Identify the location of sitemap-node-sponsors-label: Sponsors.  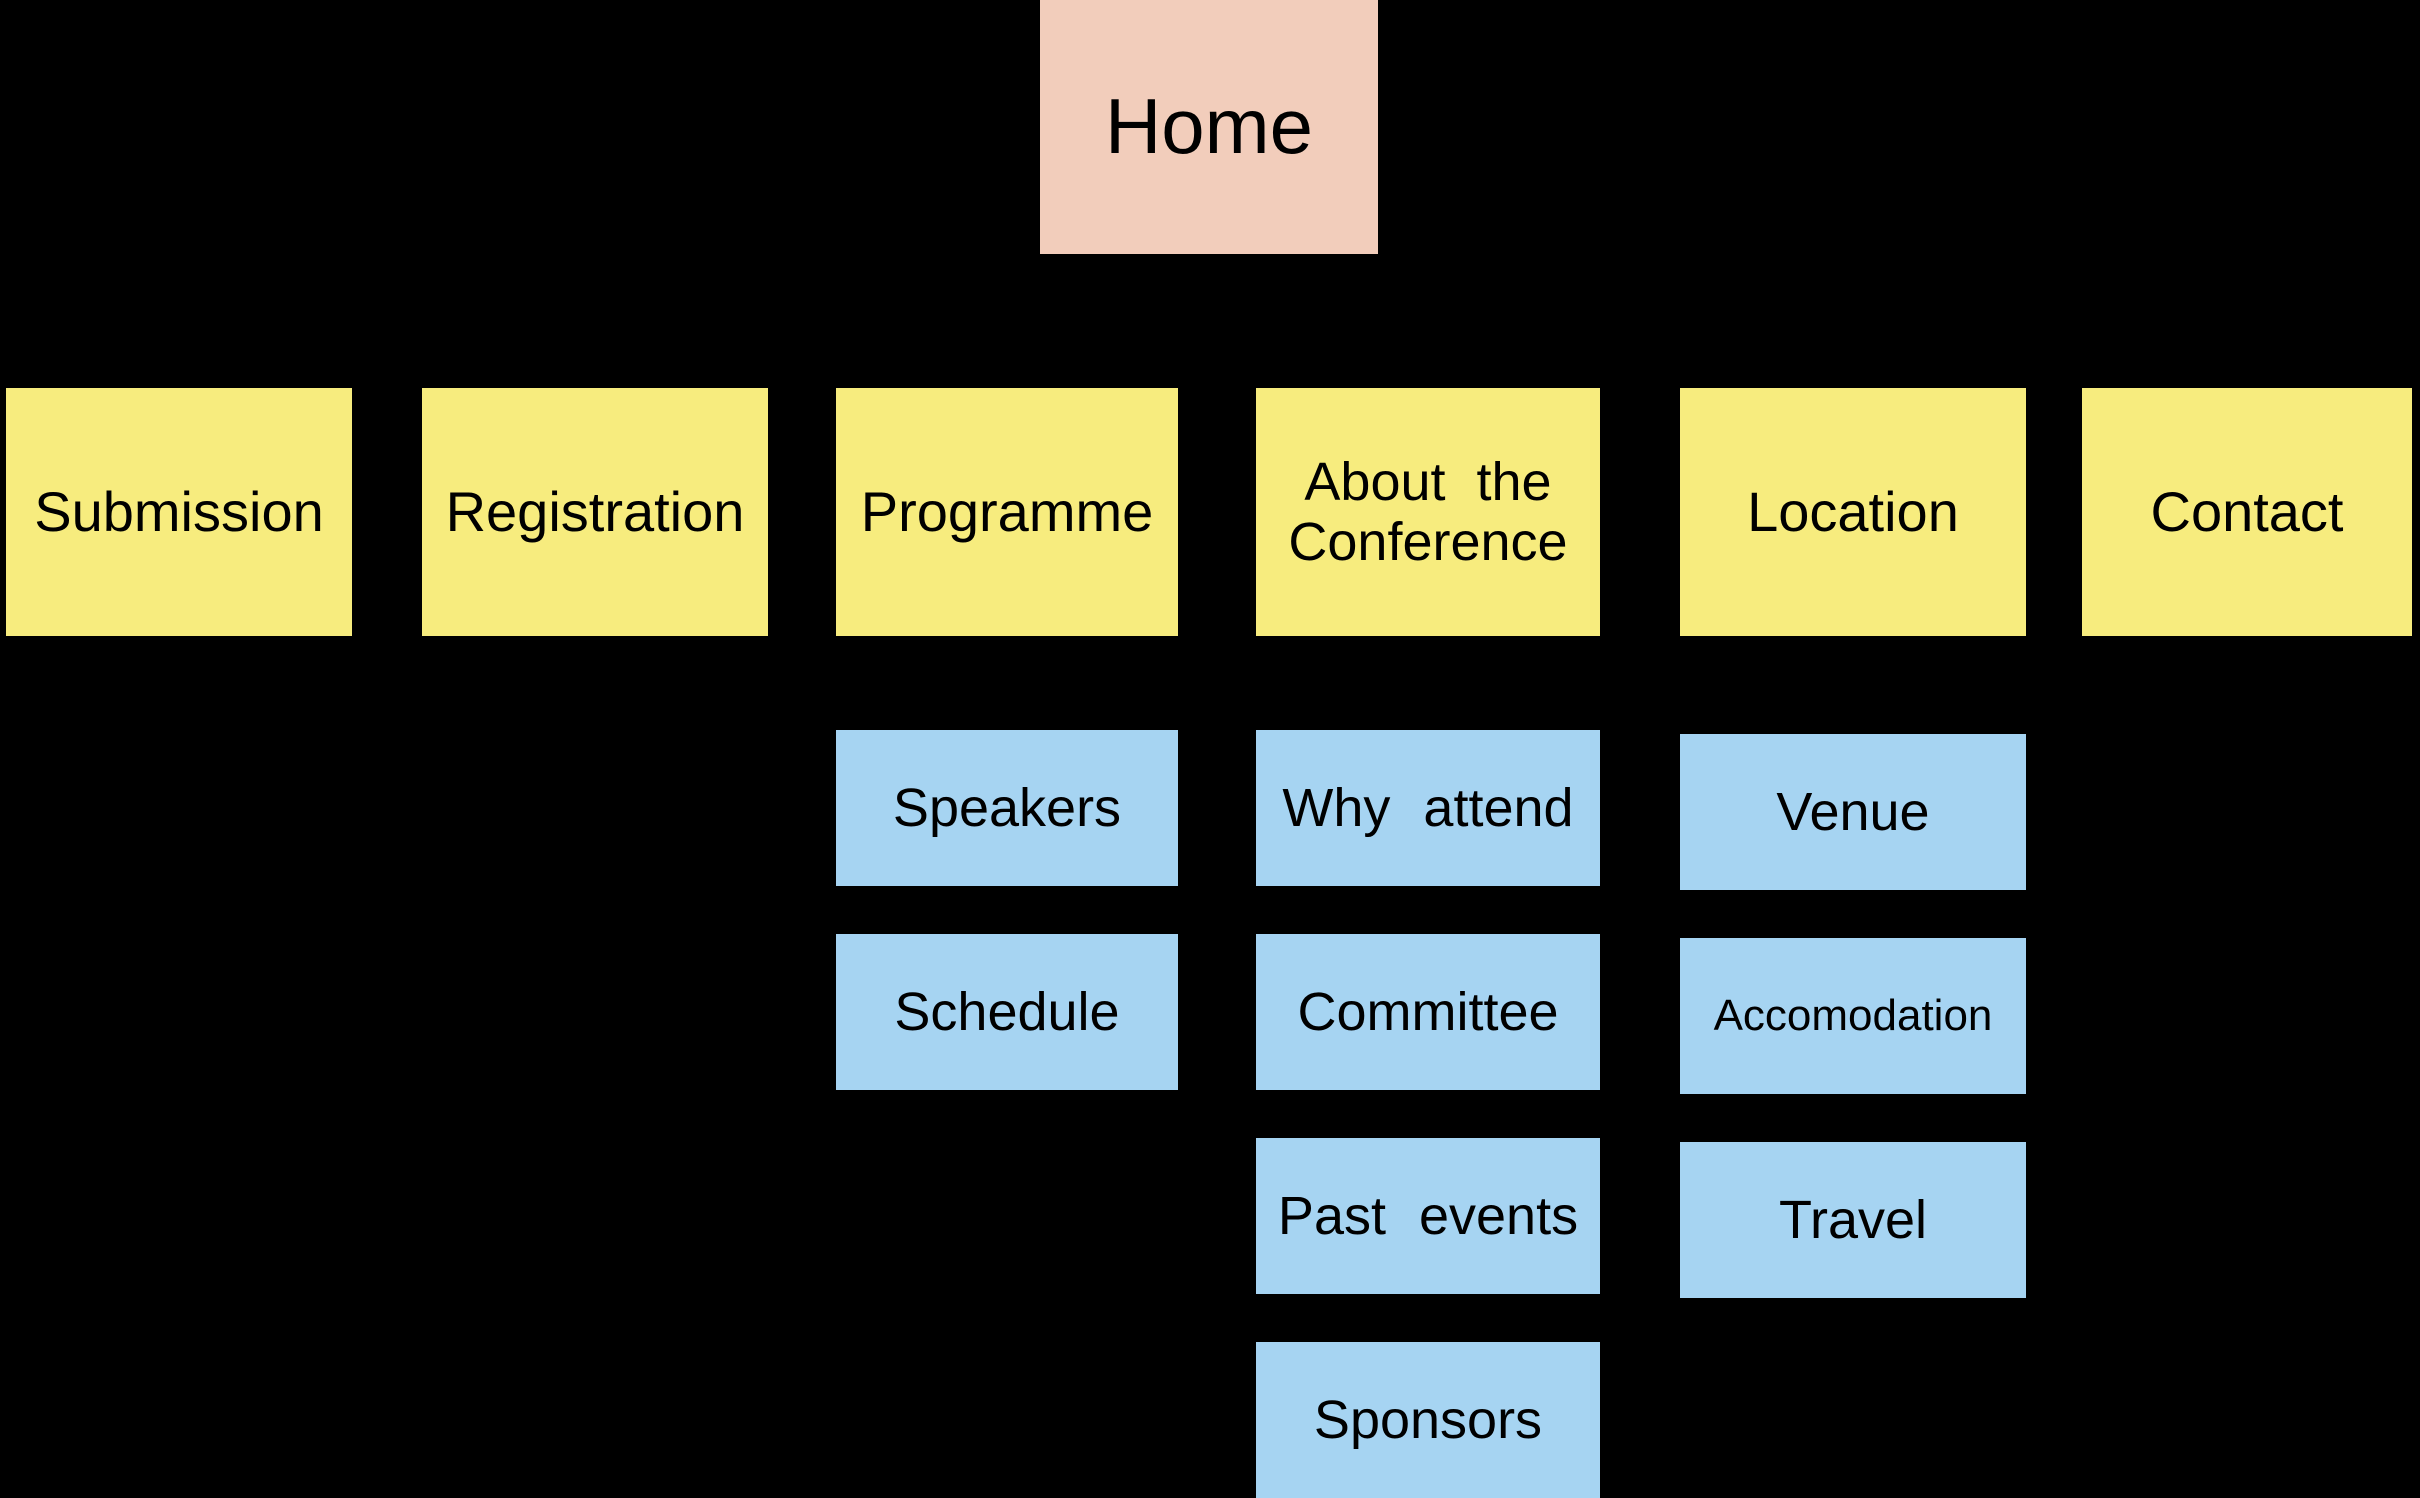
(1428, 1419).